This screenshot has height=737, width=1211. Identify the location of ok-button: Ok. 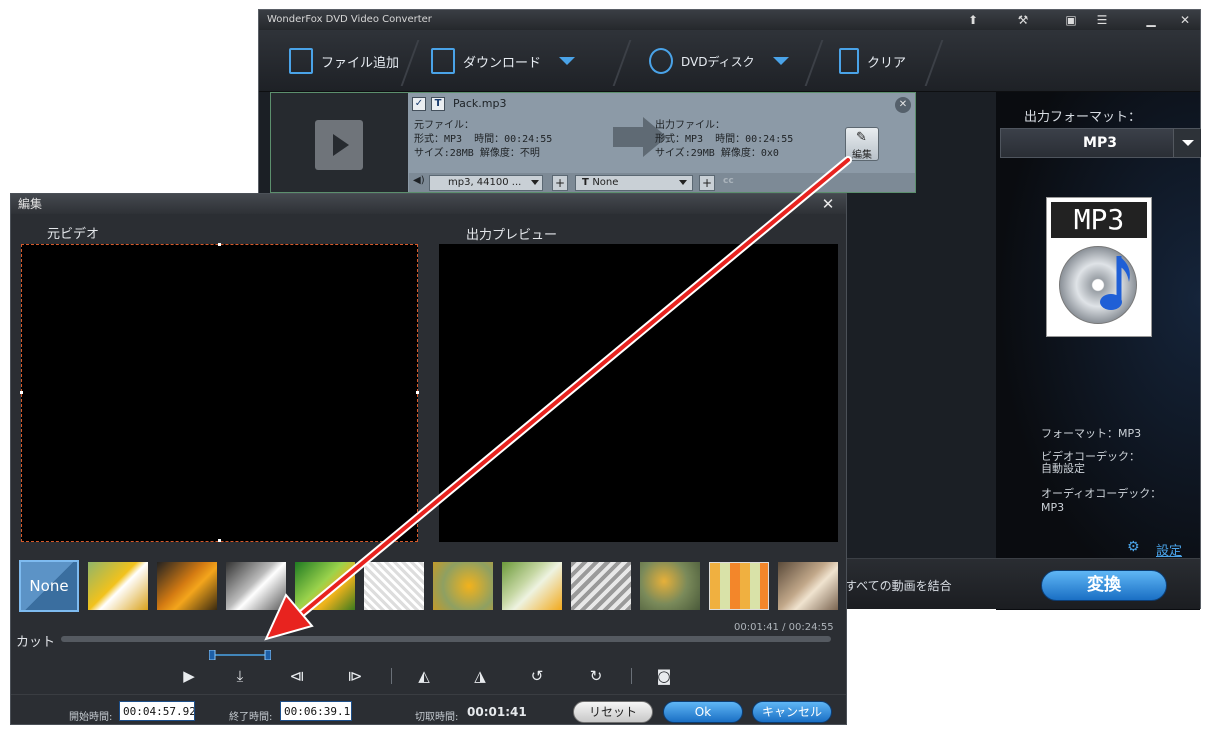
(703, 712).